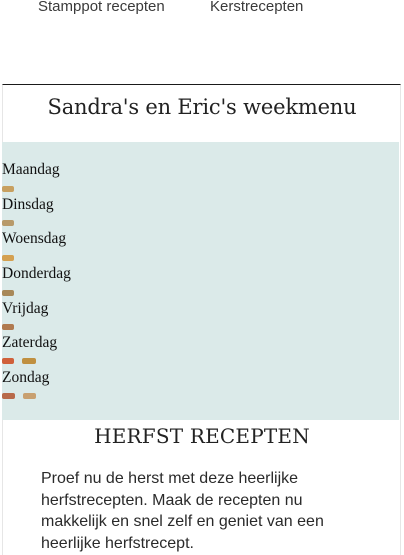 This screenshot has height=555, width=404. What do you see at coordinates (202, 11) in the screenshot?
I see `top-links: Stamppot recepten Kerstrecepten` at bounding box center [202, 11].